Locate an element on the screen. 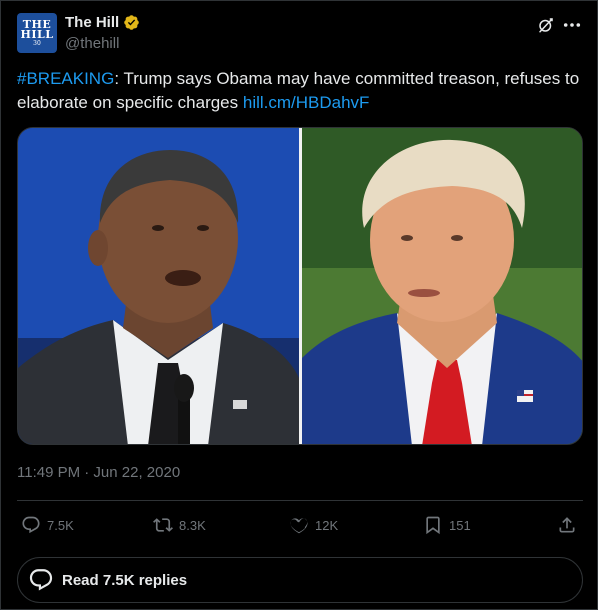  more-options-icon is located at coordinates (572, 25).